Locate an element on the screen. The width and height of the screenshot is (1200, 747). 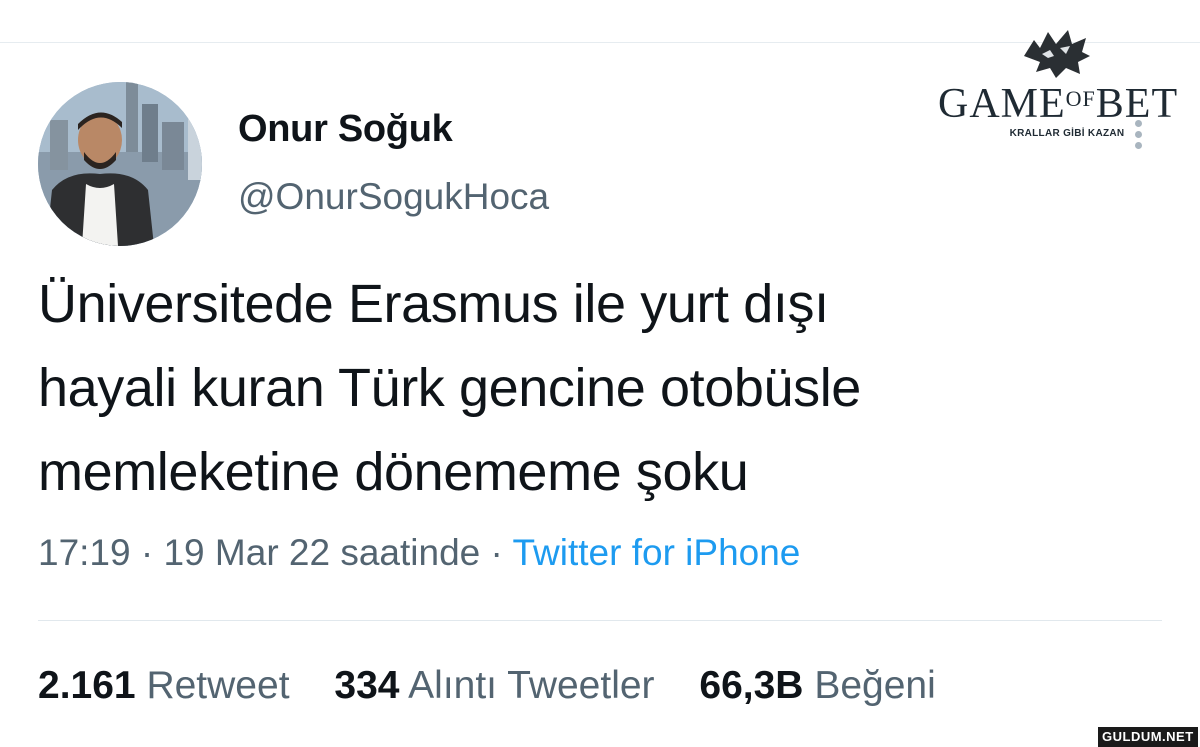
tweet-date: 19 Mar 22 saatinde is located at coordinates (321, 552).